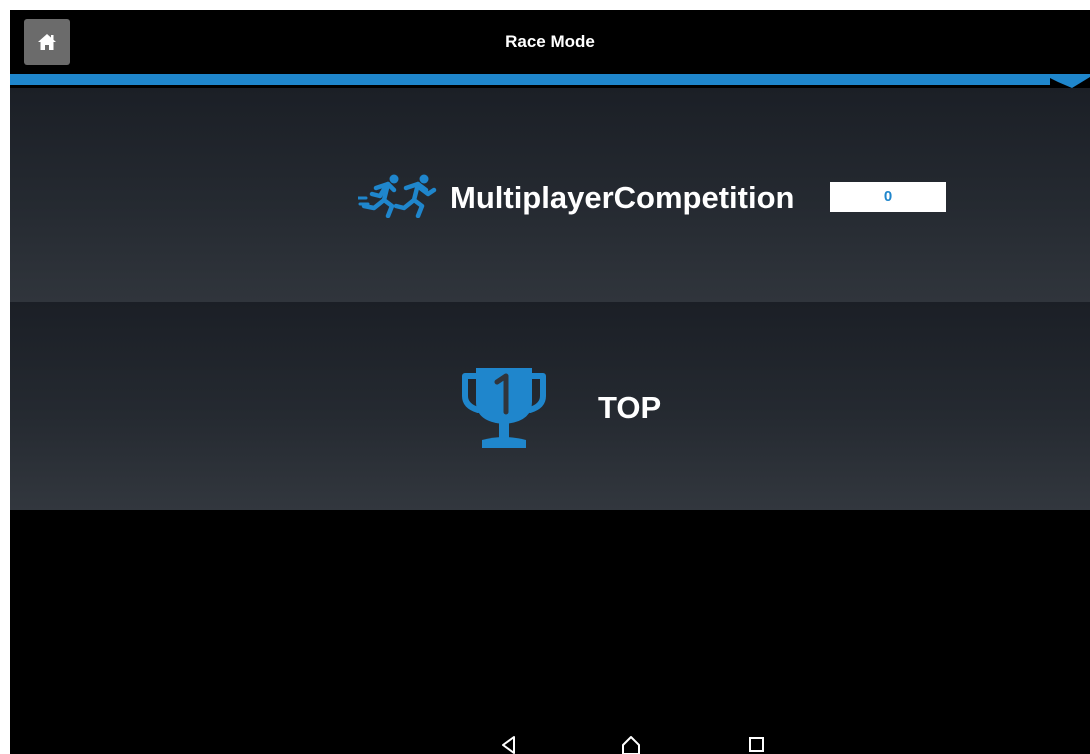 This screenshot has width=1090, height=754. I want to click on runners-icon, so click(397, 196).